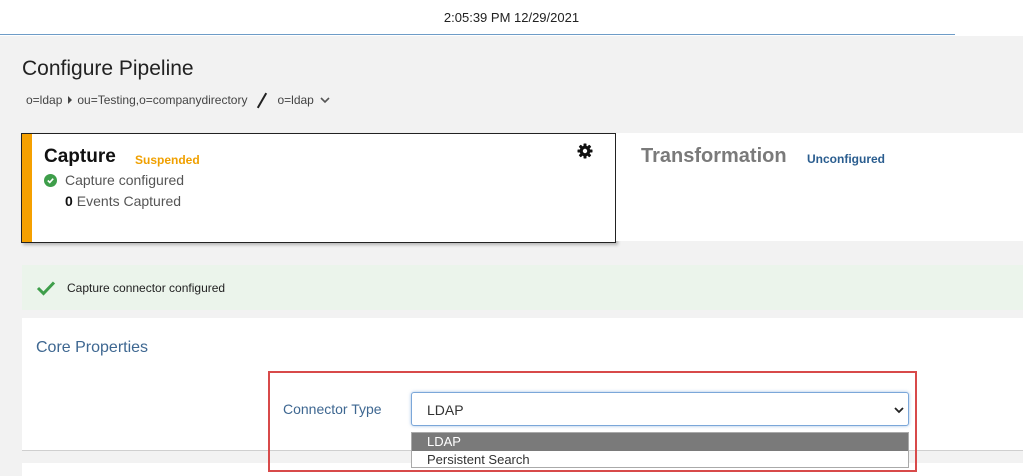 This screenshot has height=476, width=1023. I want to click on breadcrumb-separator, so click(262, 100).